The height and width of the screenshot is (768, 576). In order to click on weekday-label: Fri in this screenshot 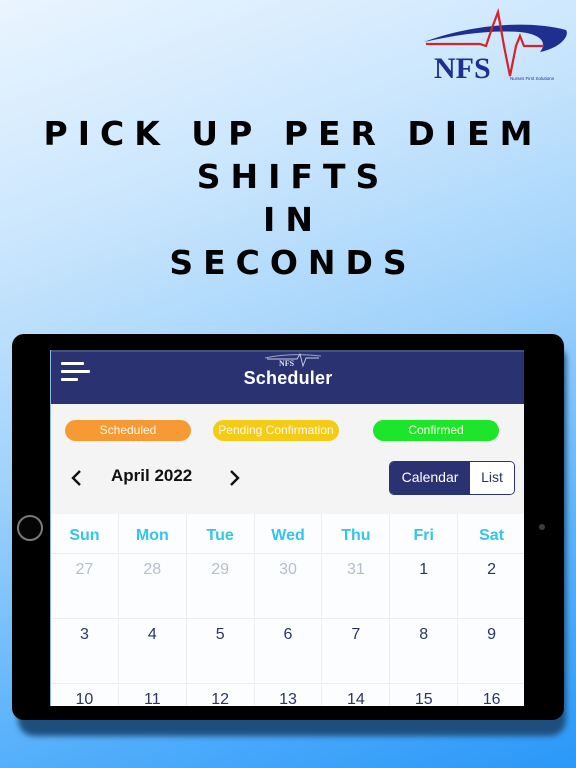, I will do `click(424, 533)`.